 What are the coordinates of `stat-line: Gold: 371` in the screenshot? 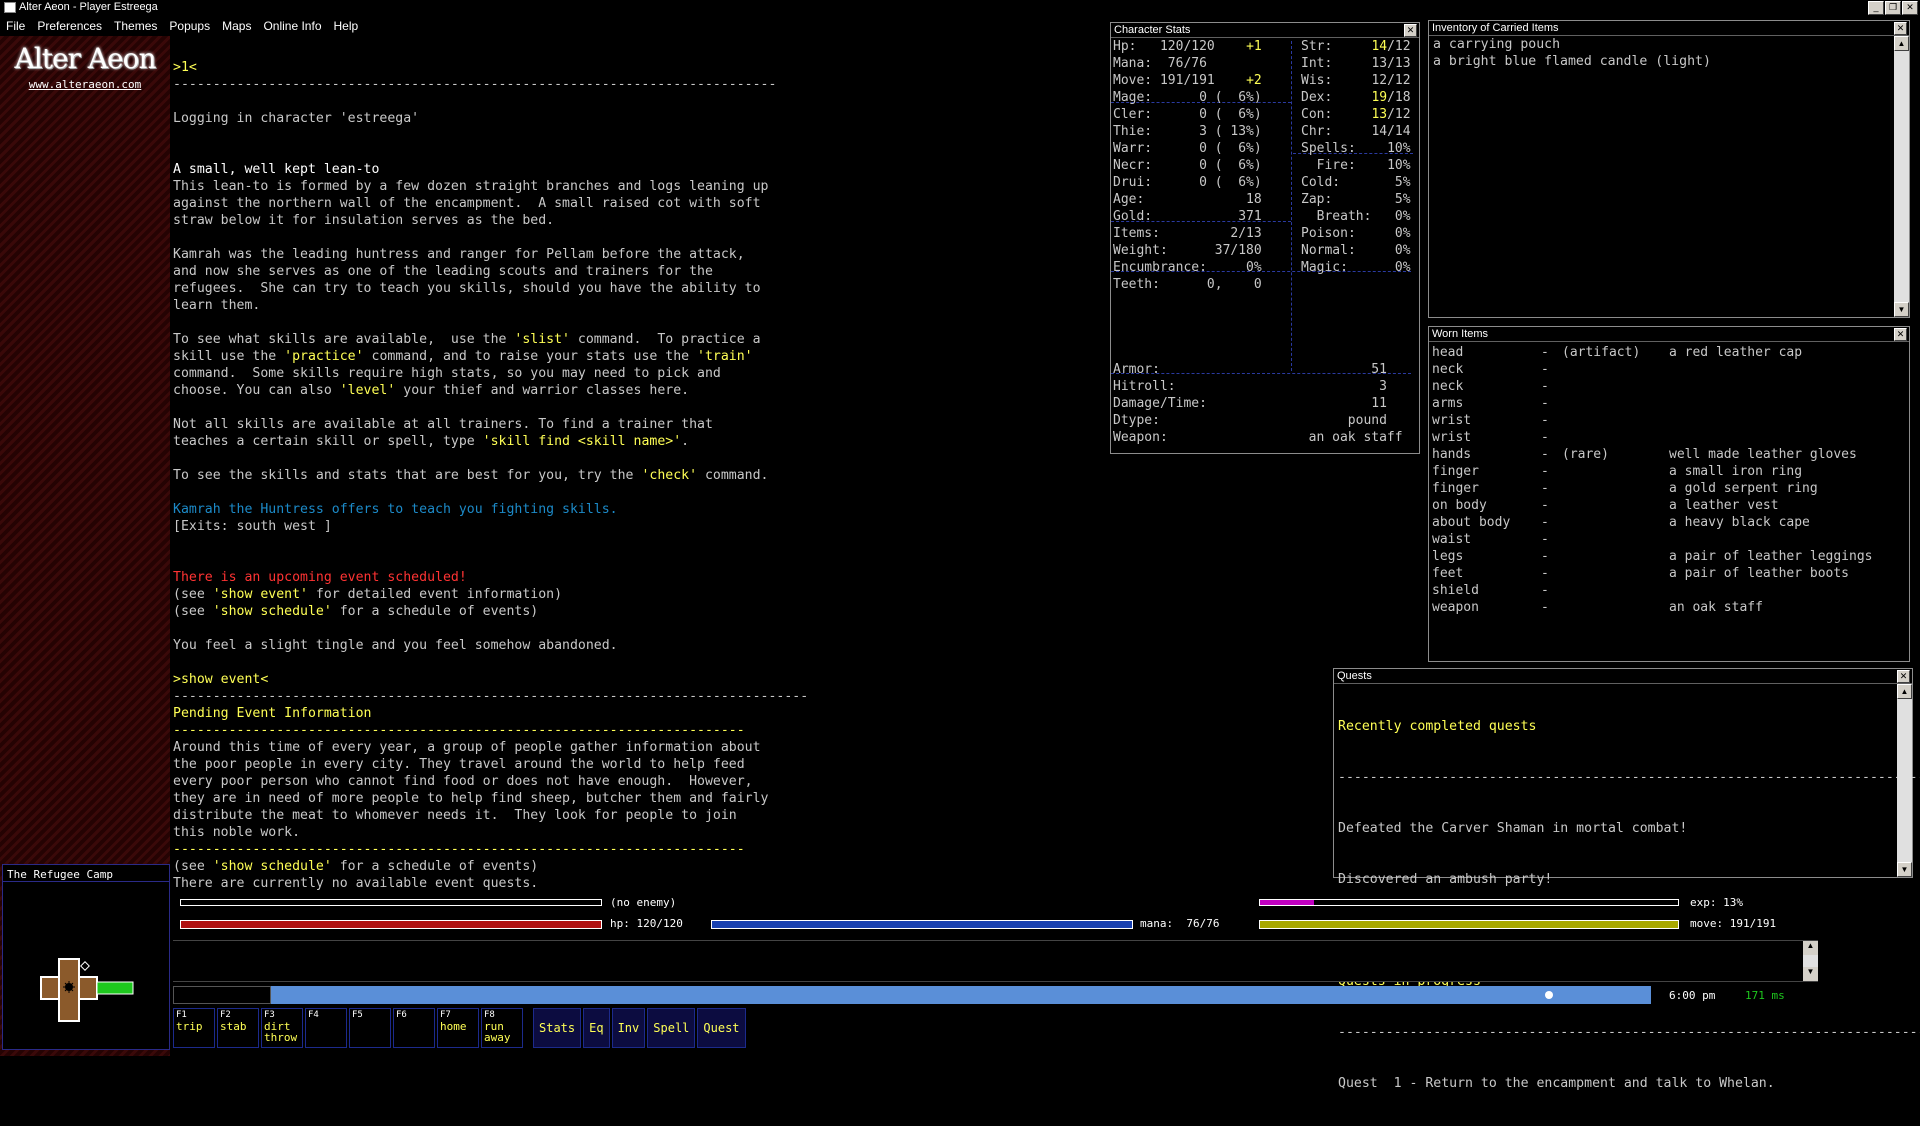 It's located at (1187, 216).